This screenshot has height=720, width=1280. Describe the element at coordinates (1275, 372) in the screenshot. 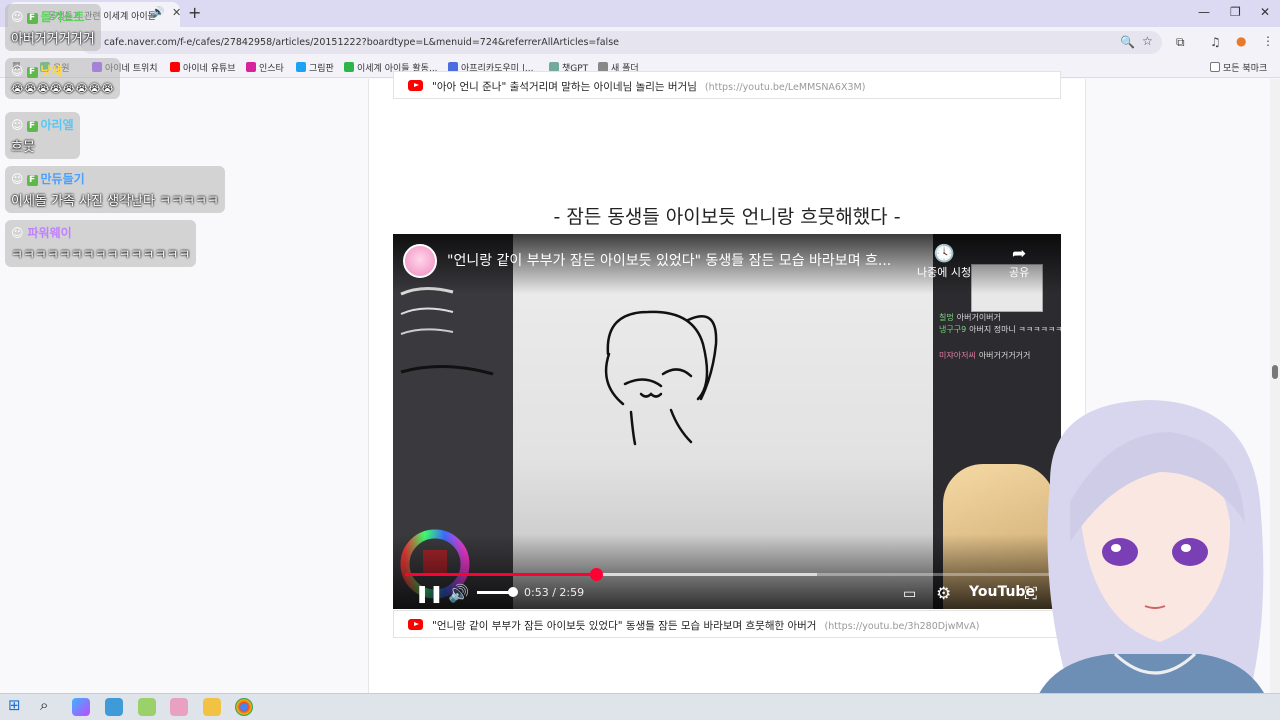

I see `scrollbar-thumb` at that location.